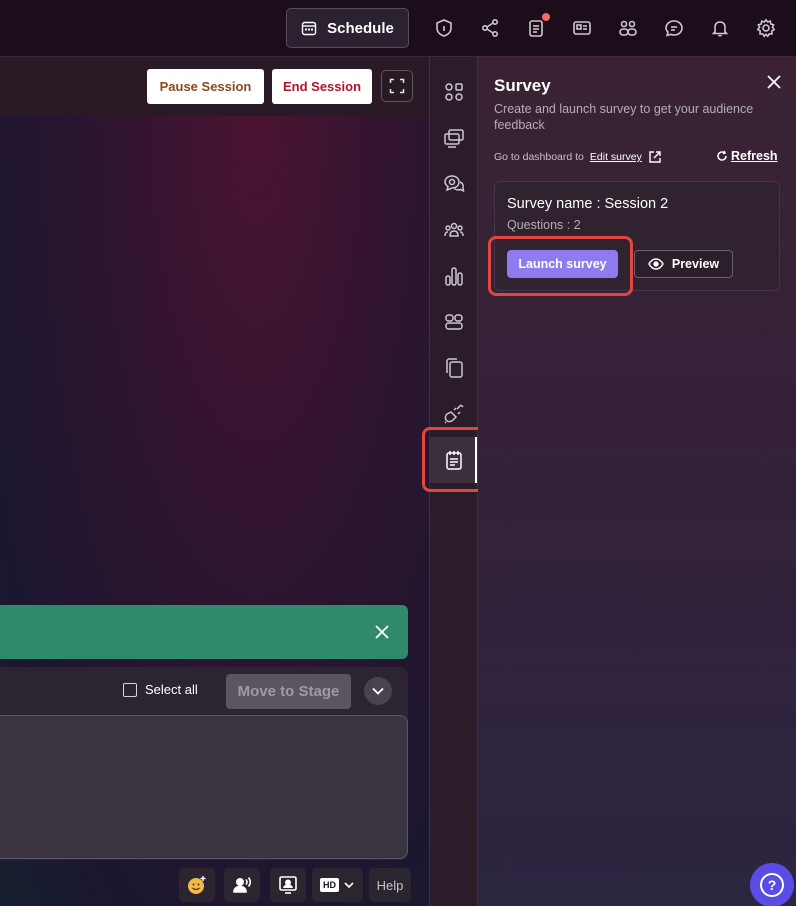  I want to click on bell-icon, so click(720, 28).